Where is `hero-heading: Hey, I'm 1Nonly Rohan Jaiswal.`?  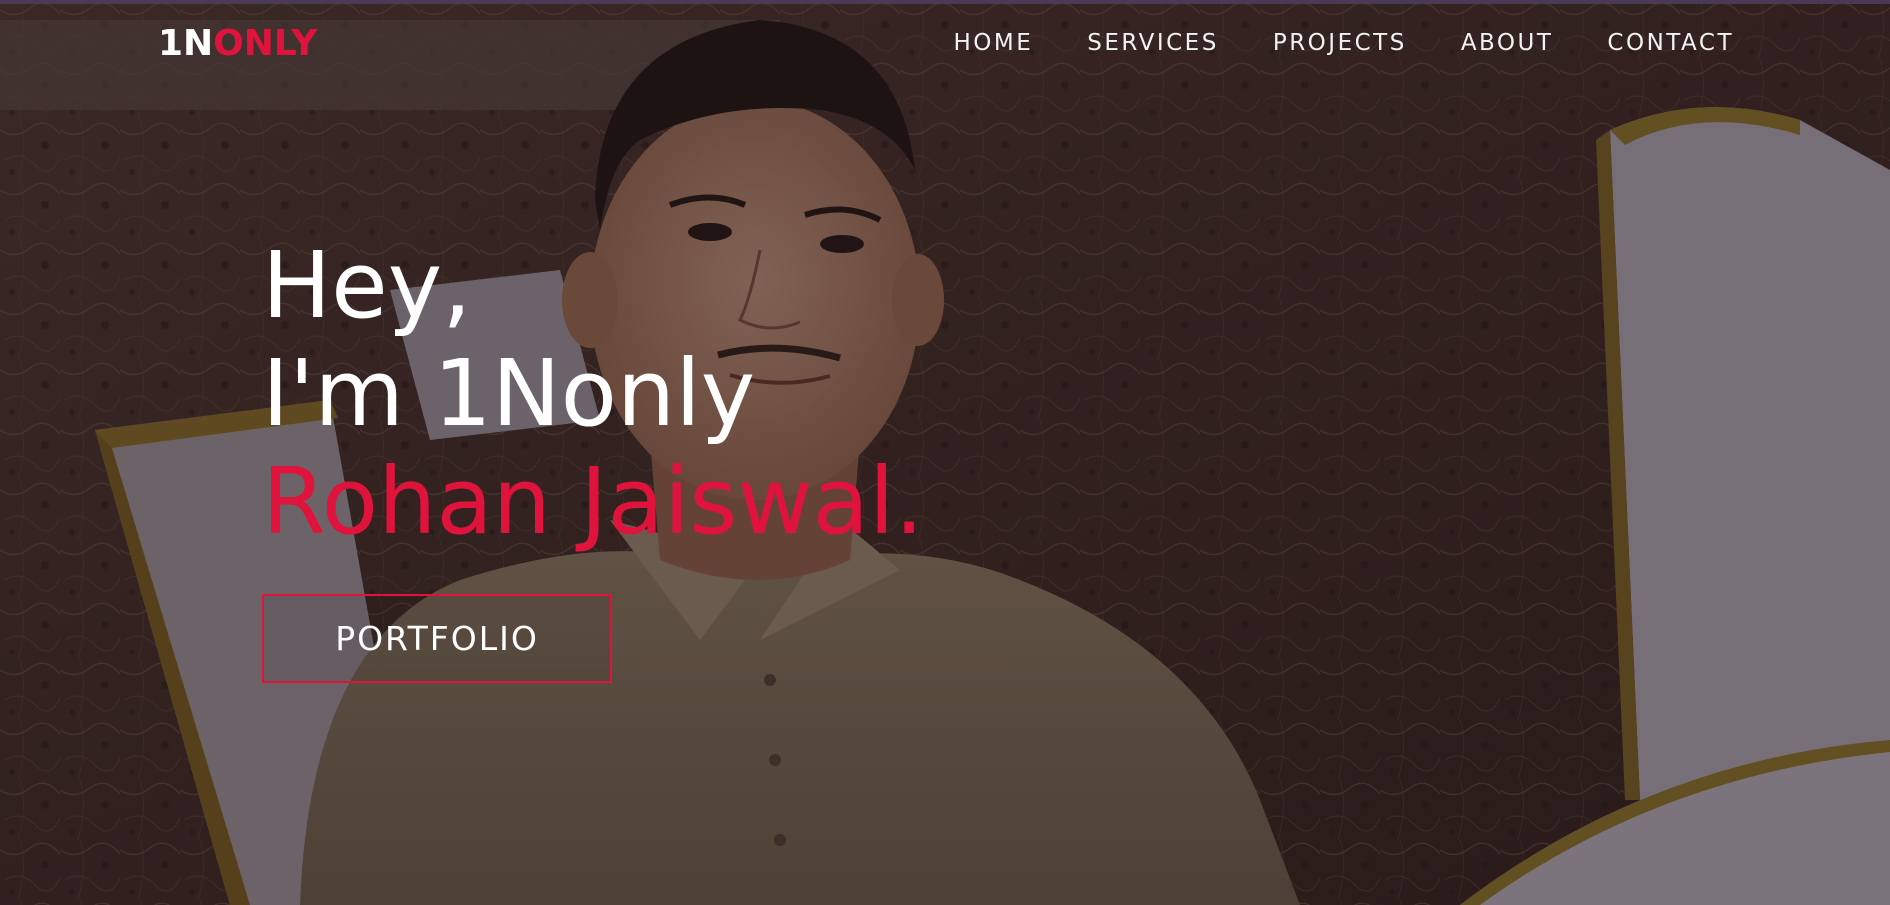
hero-heading: Hey, I'm 1Nonly Rohan Jaiswal. is located at coordinates (593, 394).